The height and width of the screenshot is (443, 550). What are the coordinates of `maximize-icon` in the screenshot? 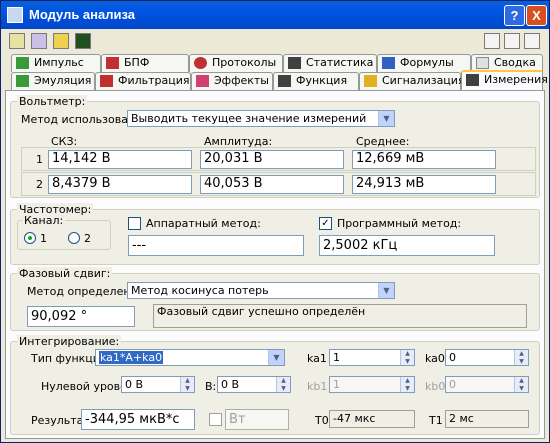 It's located at (532, 41).